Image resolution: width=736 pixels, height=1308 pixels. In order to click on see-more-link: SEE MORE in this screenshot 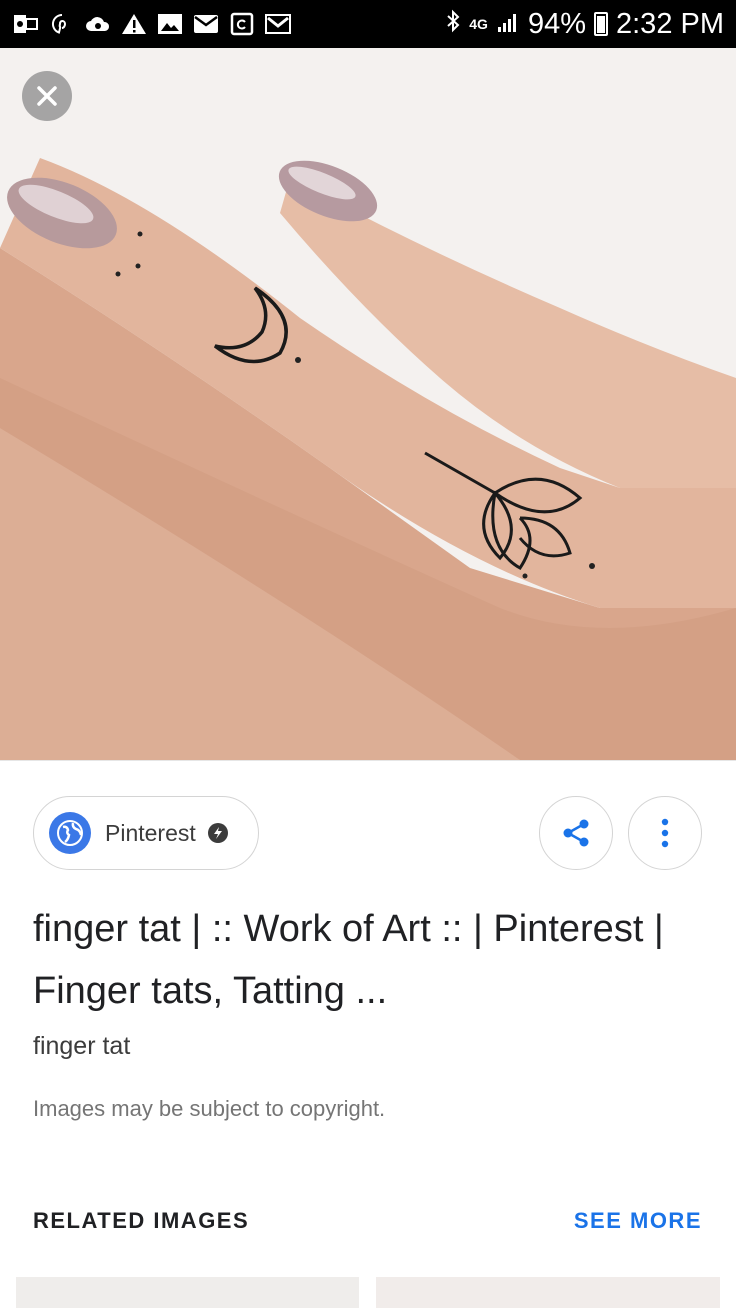, I will do `click(638, 1221)`.